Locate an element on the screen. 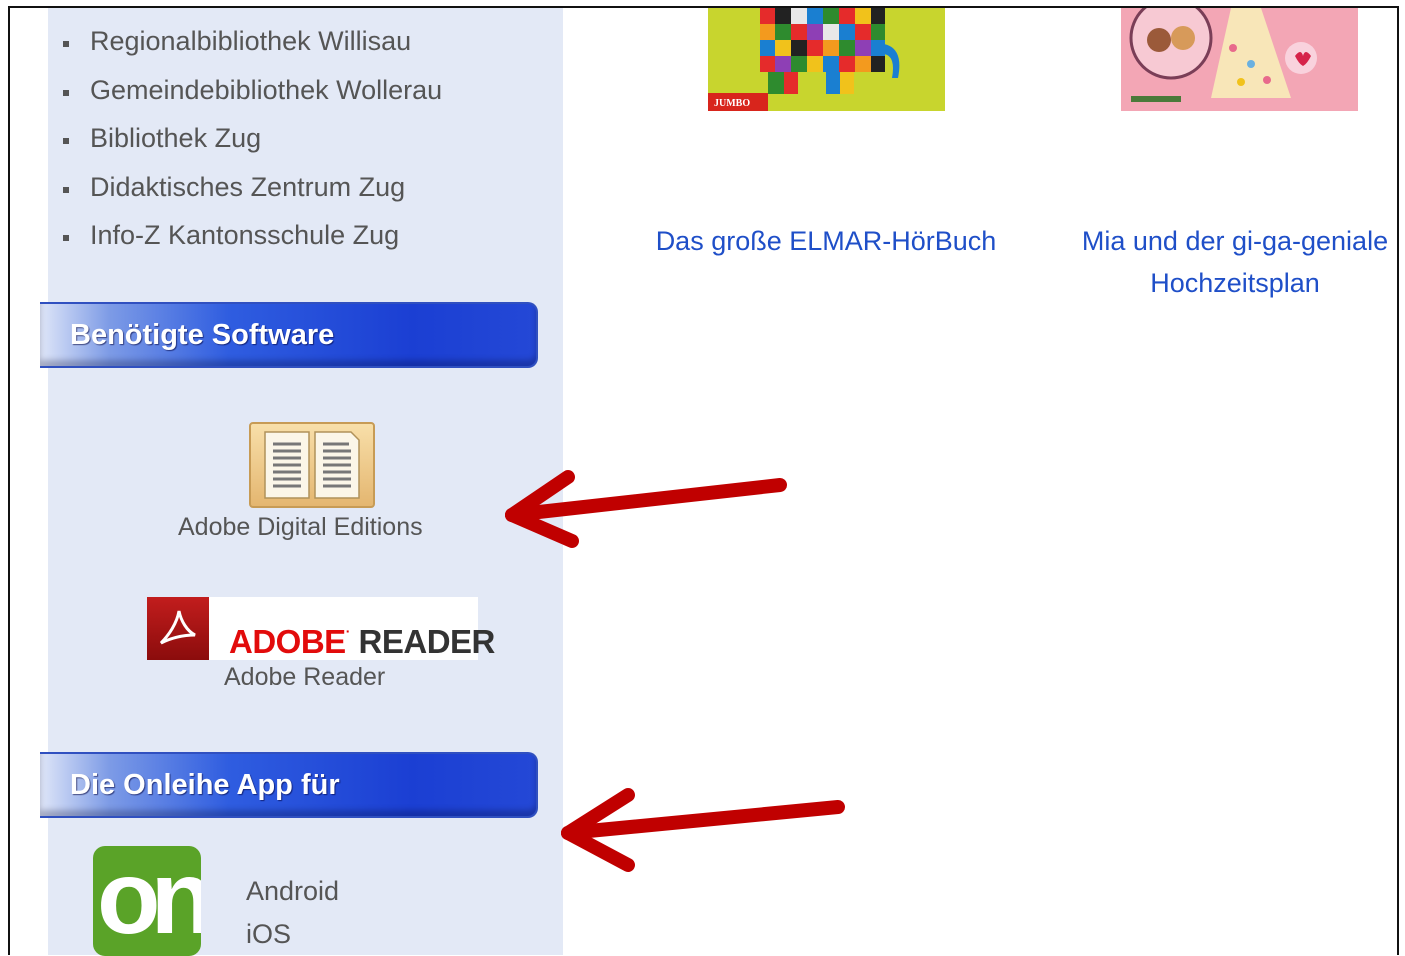 This screenshot has height=956, width=1405. ios-link: iOS is located at coordinates (268, 934).